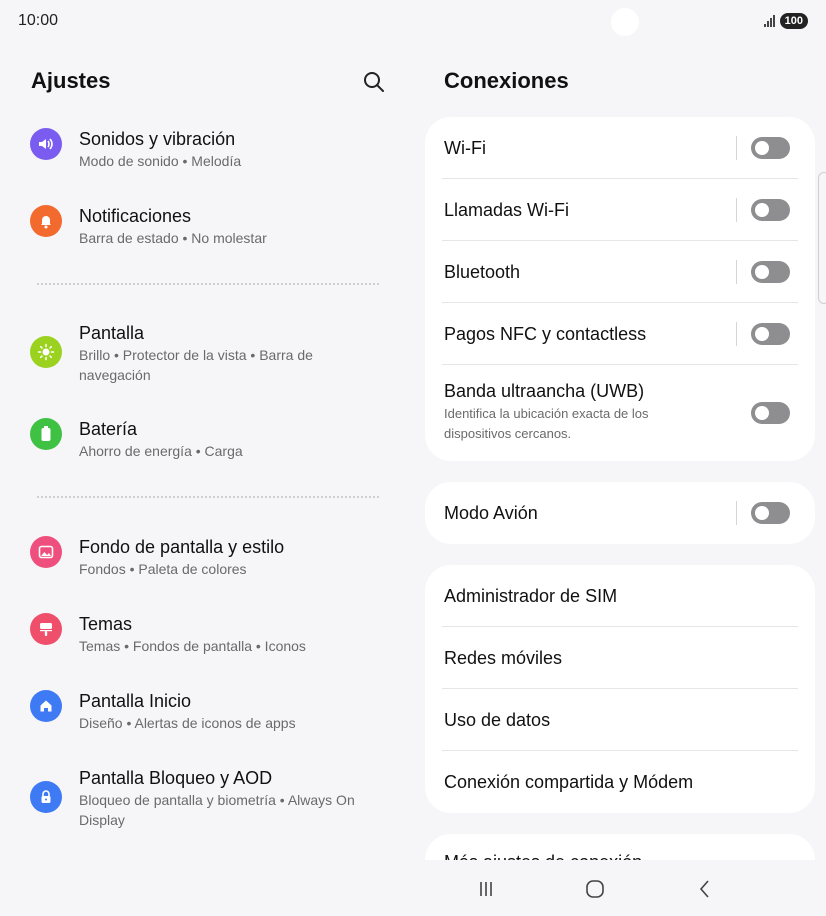 The width and height of the screenshot is (826, 916). Describe the element at coordinates (465, 147) in the screenshot. I see `row-label: Wi-Fi` at that location.